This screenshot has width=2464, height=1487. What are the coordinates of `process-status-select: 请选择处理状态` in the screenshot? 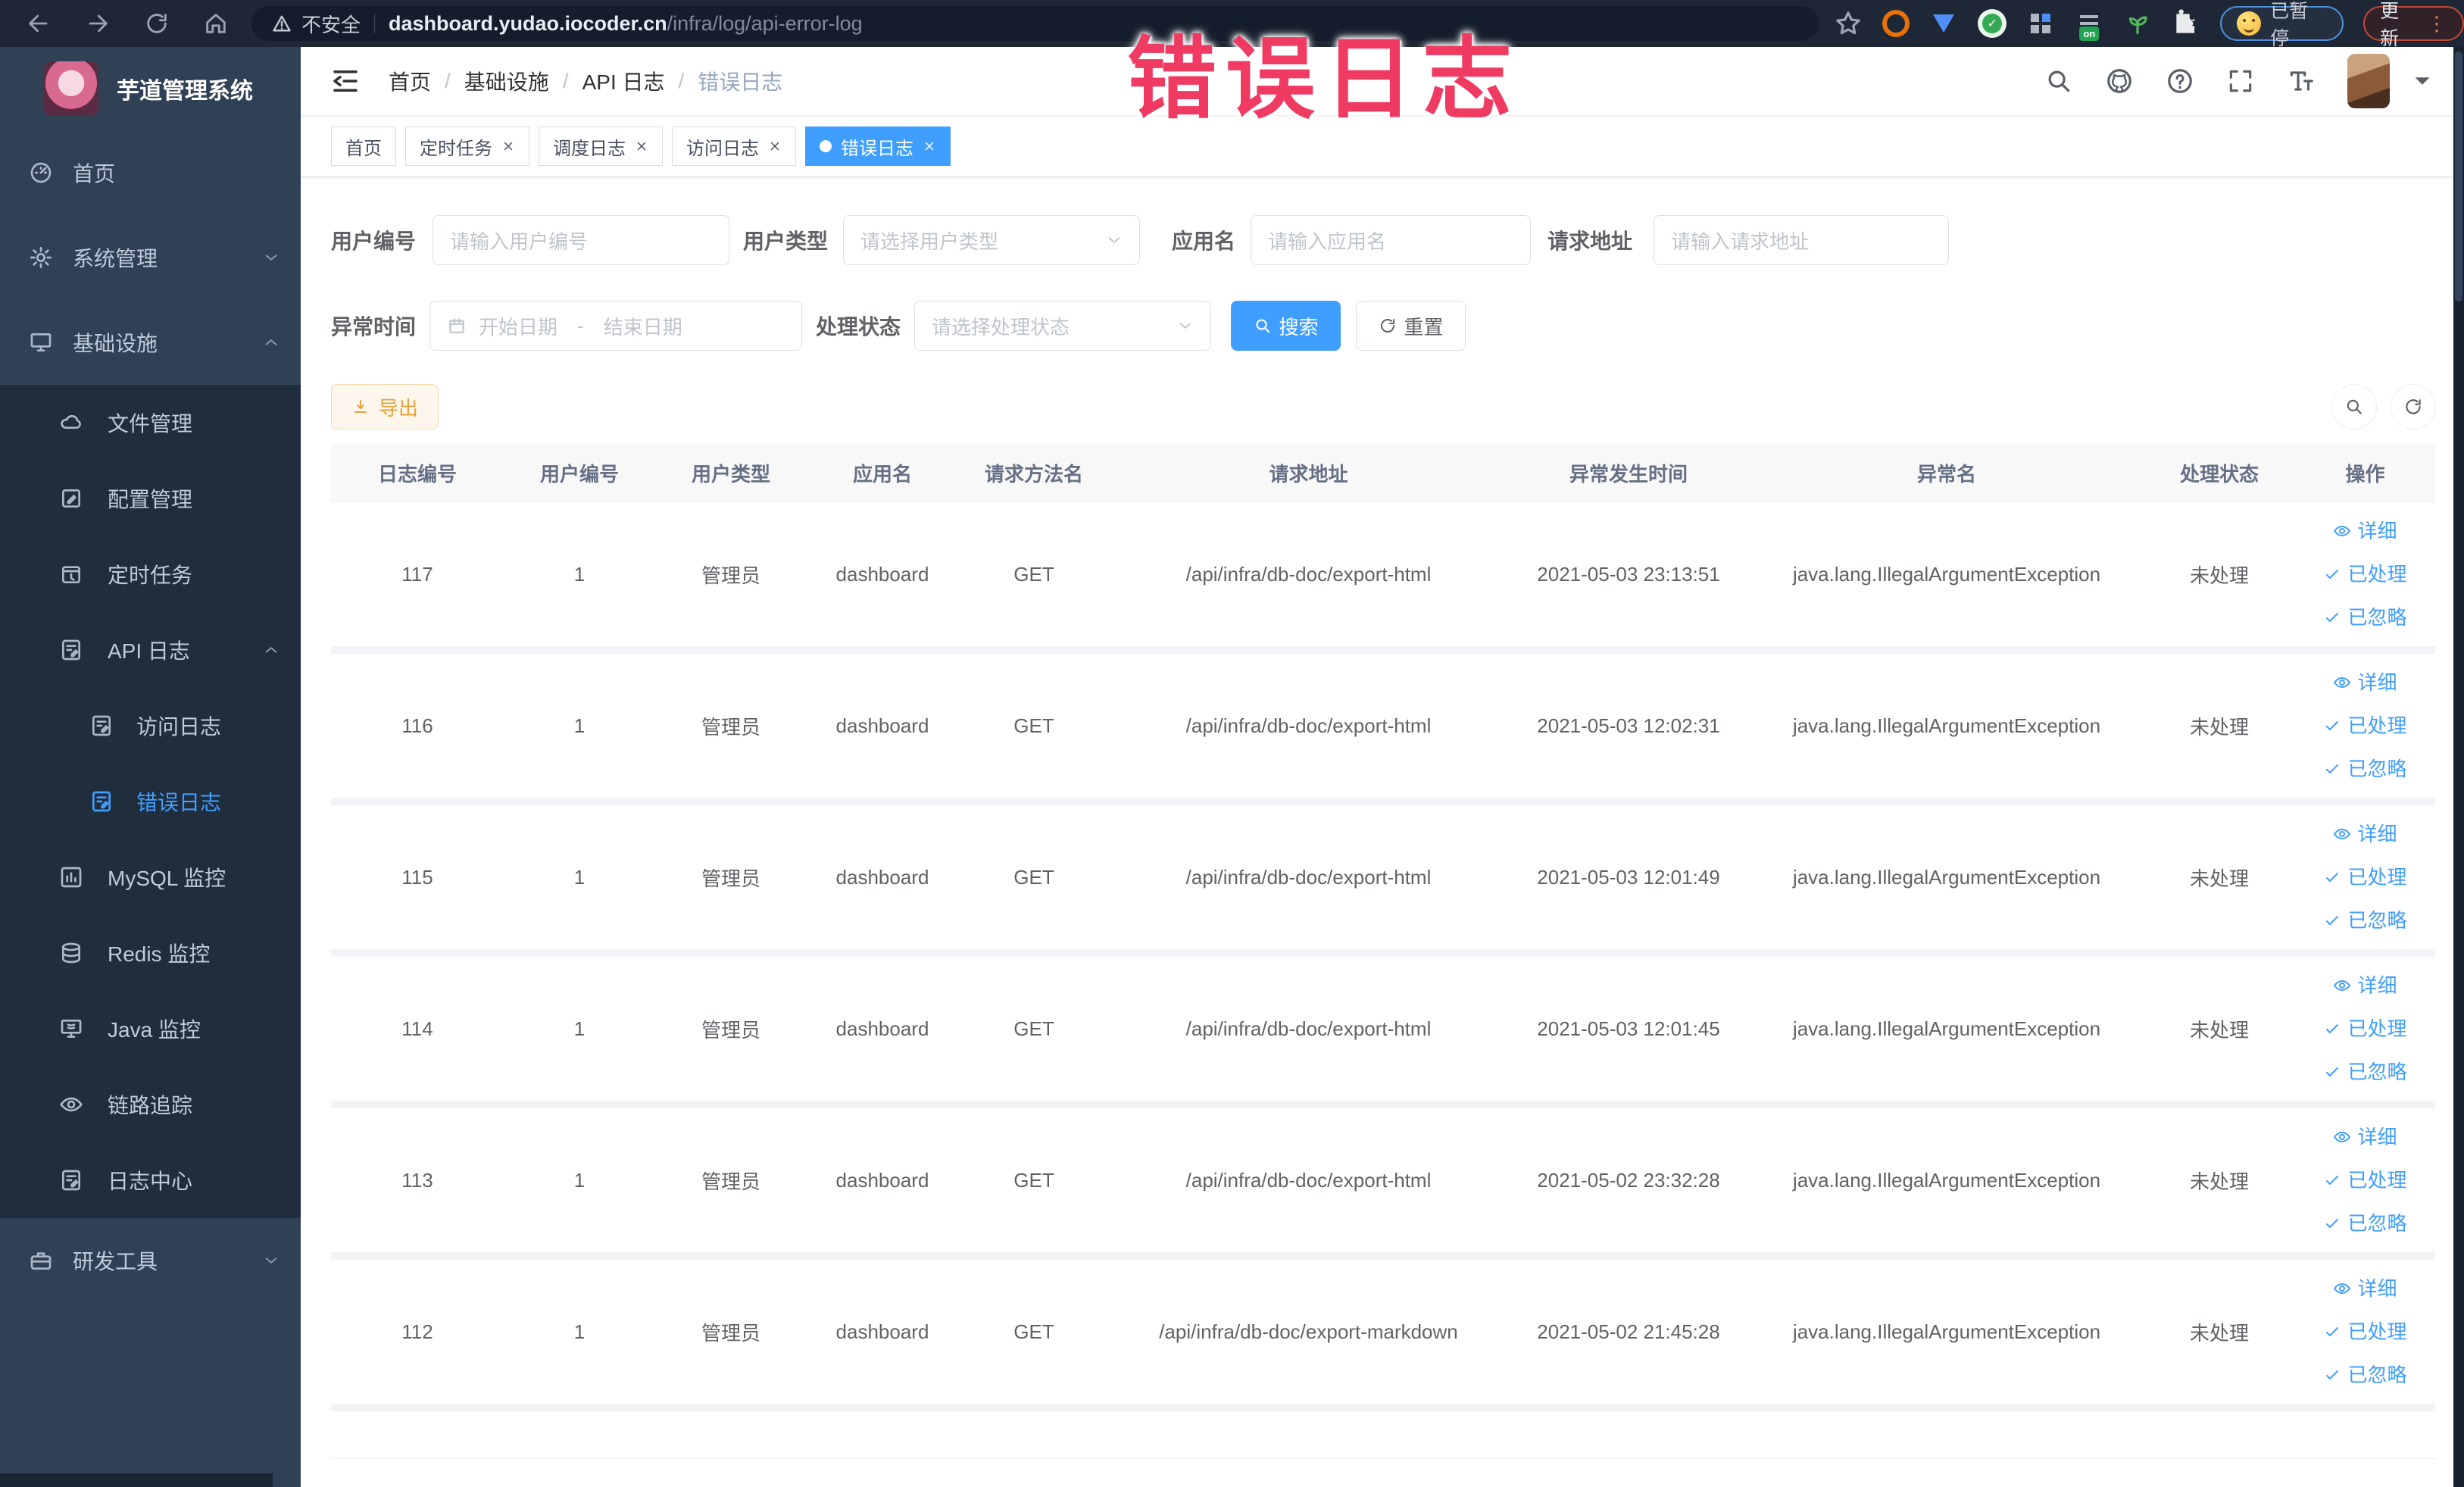 It's located at (1063, 326).